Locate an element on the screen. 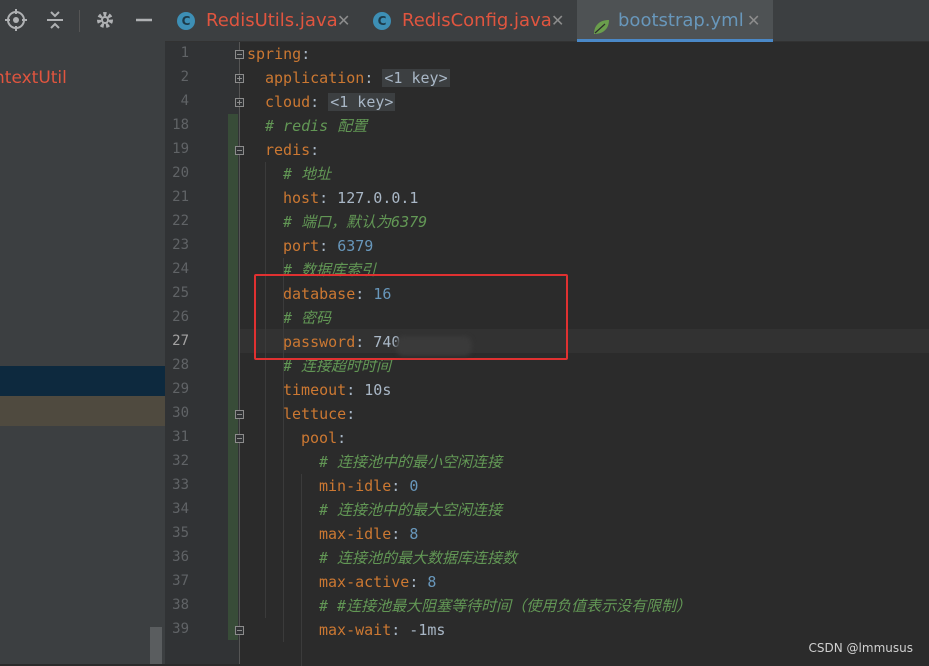 The height and width of the screenshot is (666, 929). code-line: min-idle: 0 is located at coordinates (368, 486).